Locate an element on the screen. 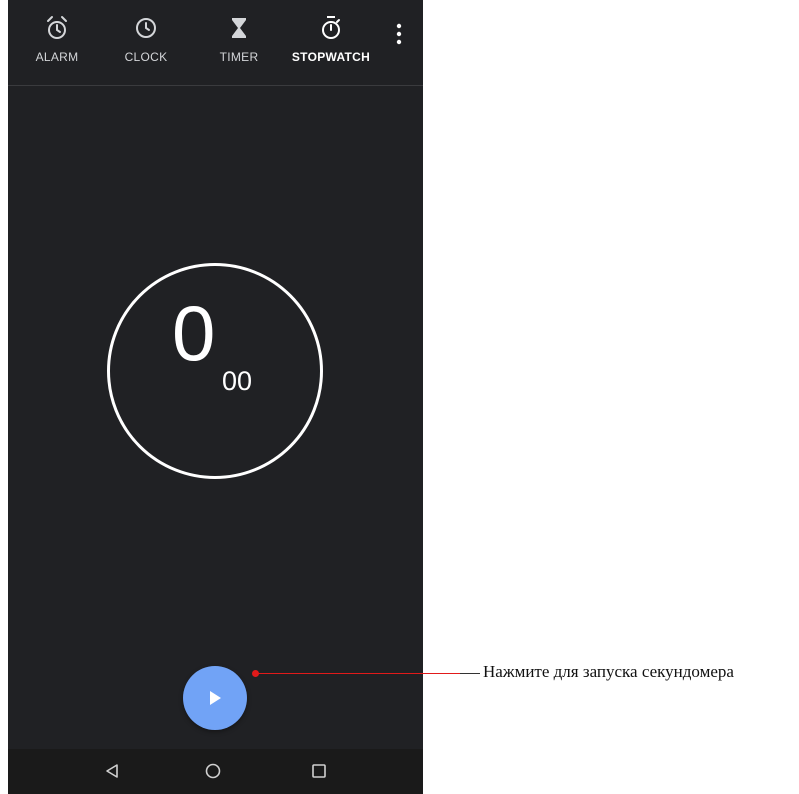 This screenshot has height=794, width=799. more-vert-icon is located at coordinates (399, 34).